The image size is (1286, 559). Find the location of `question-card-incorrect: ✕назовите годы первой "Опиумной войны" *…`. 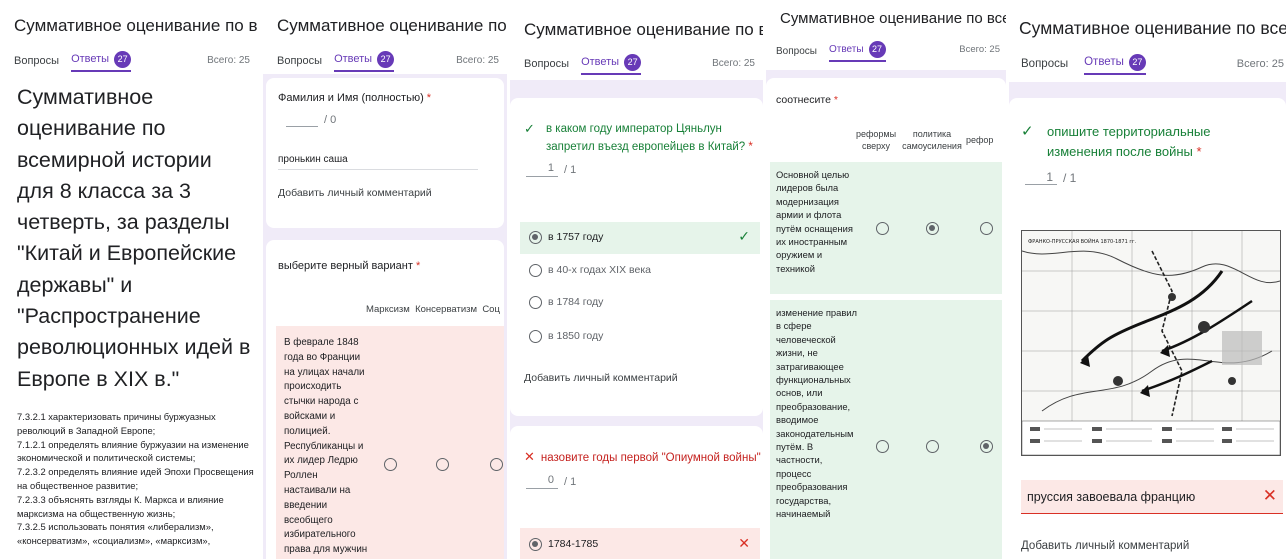

question-card-incorrect: ✕назовите годы первой "Опиумной войны" *… is located at coordinates (636, 492).